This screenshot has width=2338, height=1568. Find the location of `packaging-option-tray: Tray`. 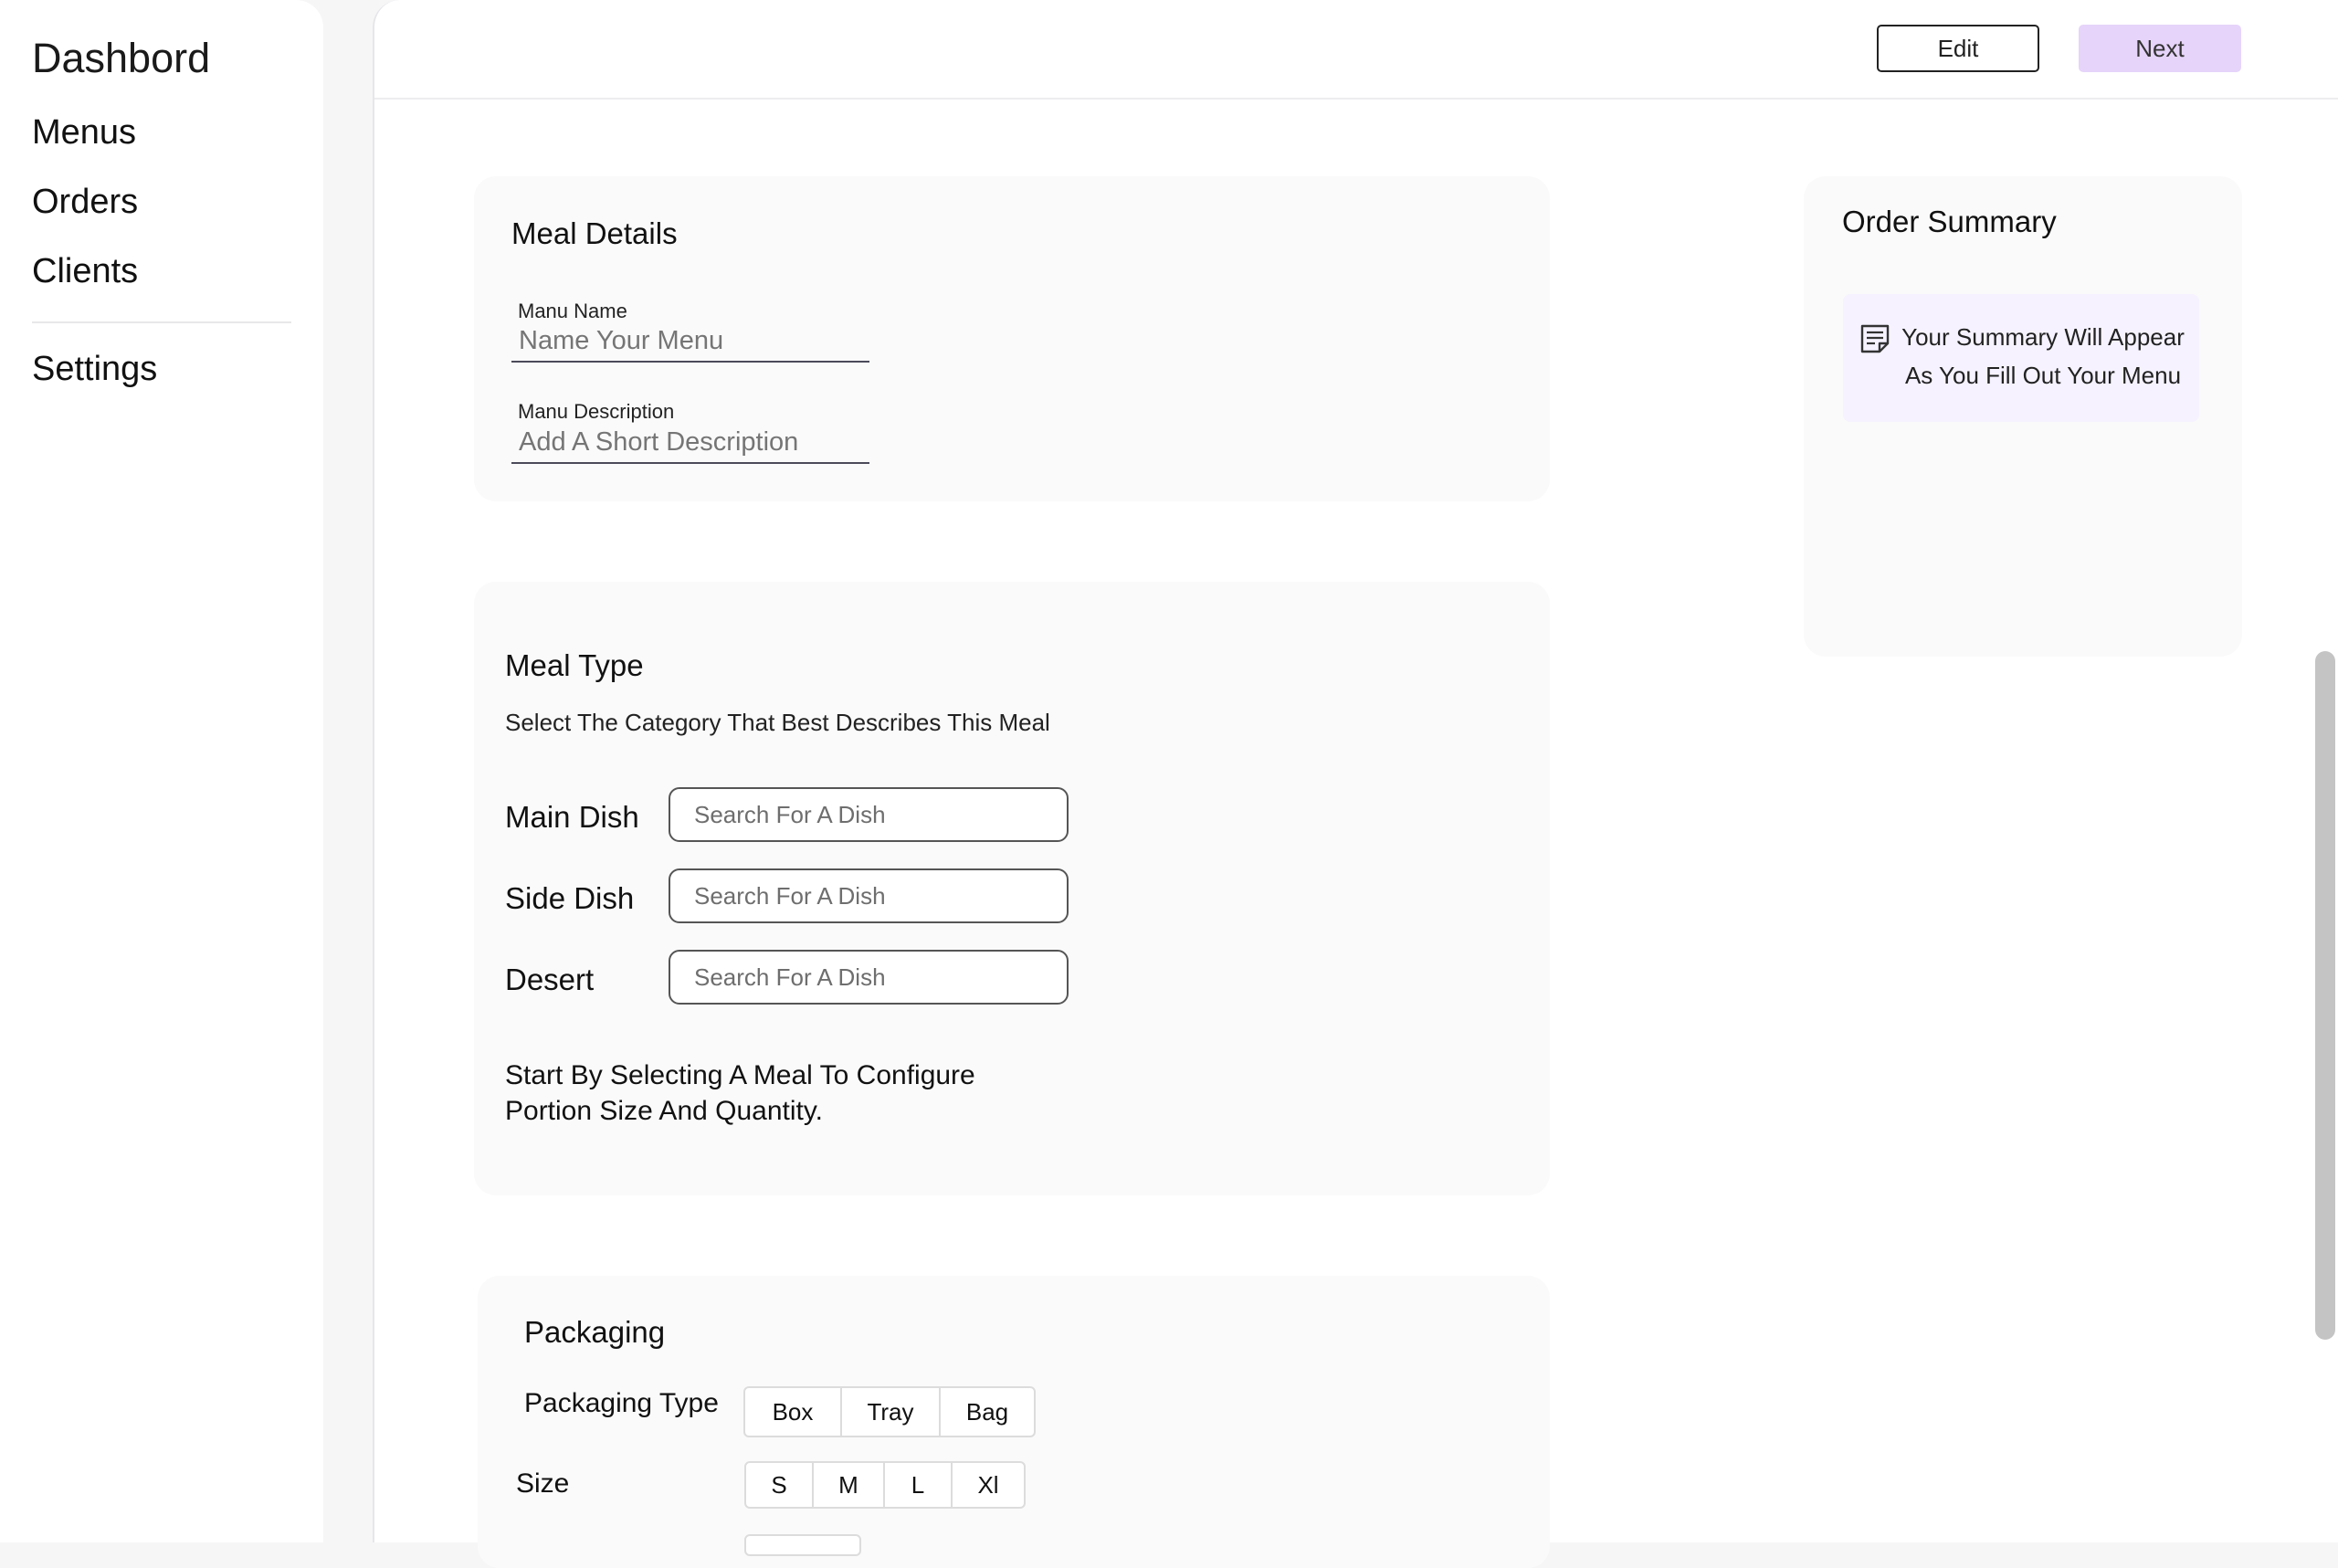

packaging-option-tray: Tray is located at coordinates (891, 1412).